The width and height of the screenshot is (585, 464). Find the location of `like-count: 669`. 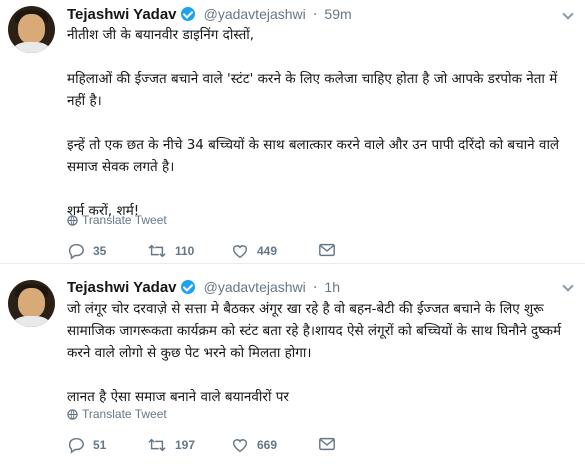

like-count: 669 is located at coordinates (267, 445).